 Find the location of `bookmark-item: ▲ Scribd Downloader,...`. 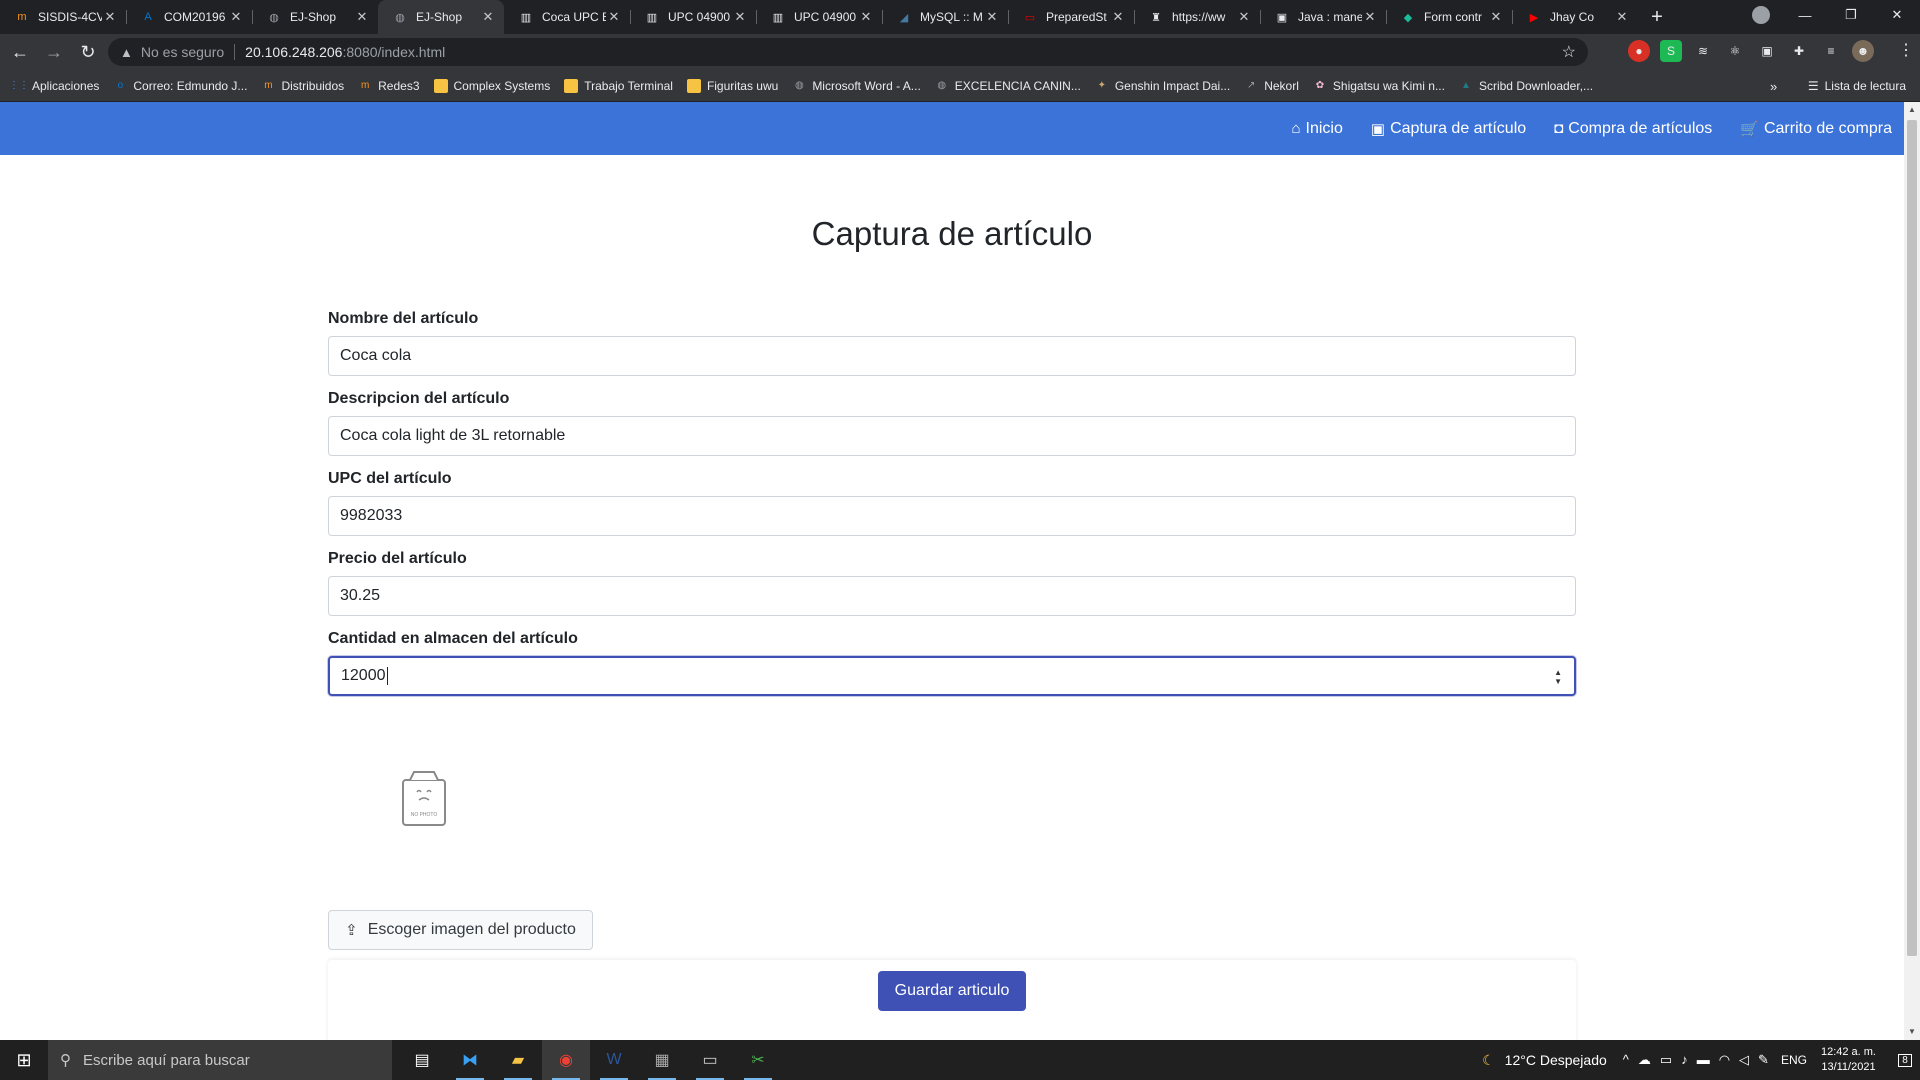

bookmark-item: ▲ Scribd Downloader,... is located at coordinates (1526, 86).